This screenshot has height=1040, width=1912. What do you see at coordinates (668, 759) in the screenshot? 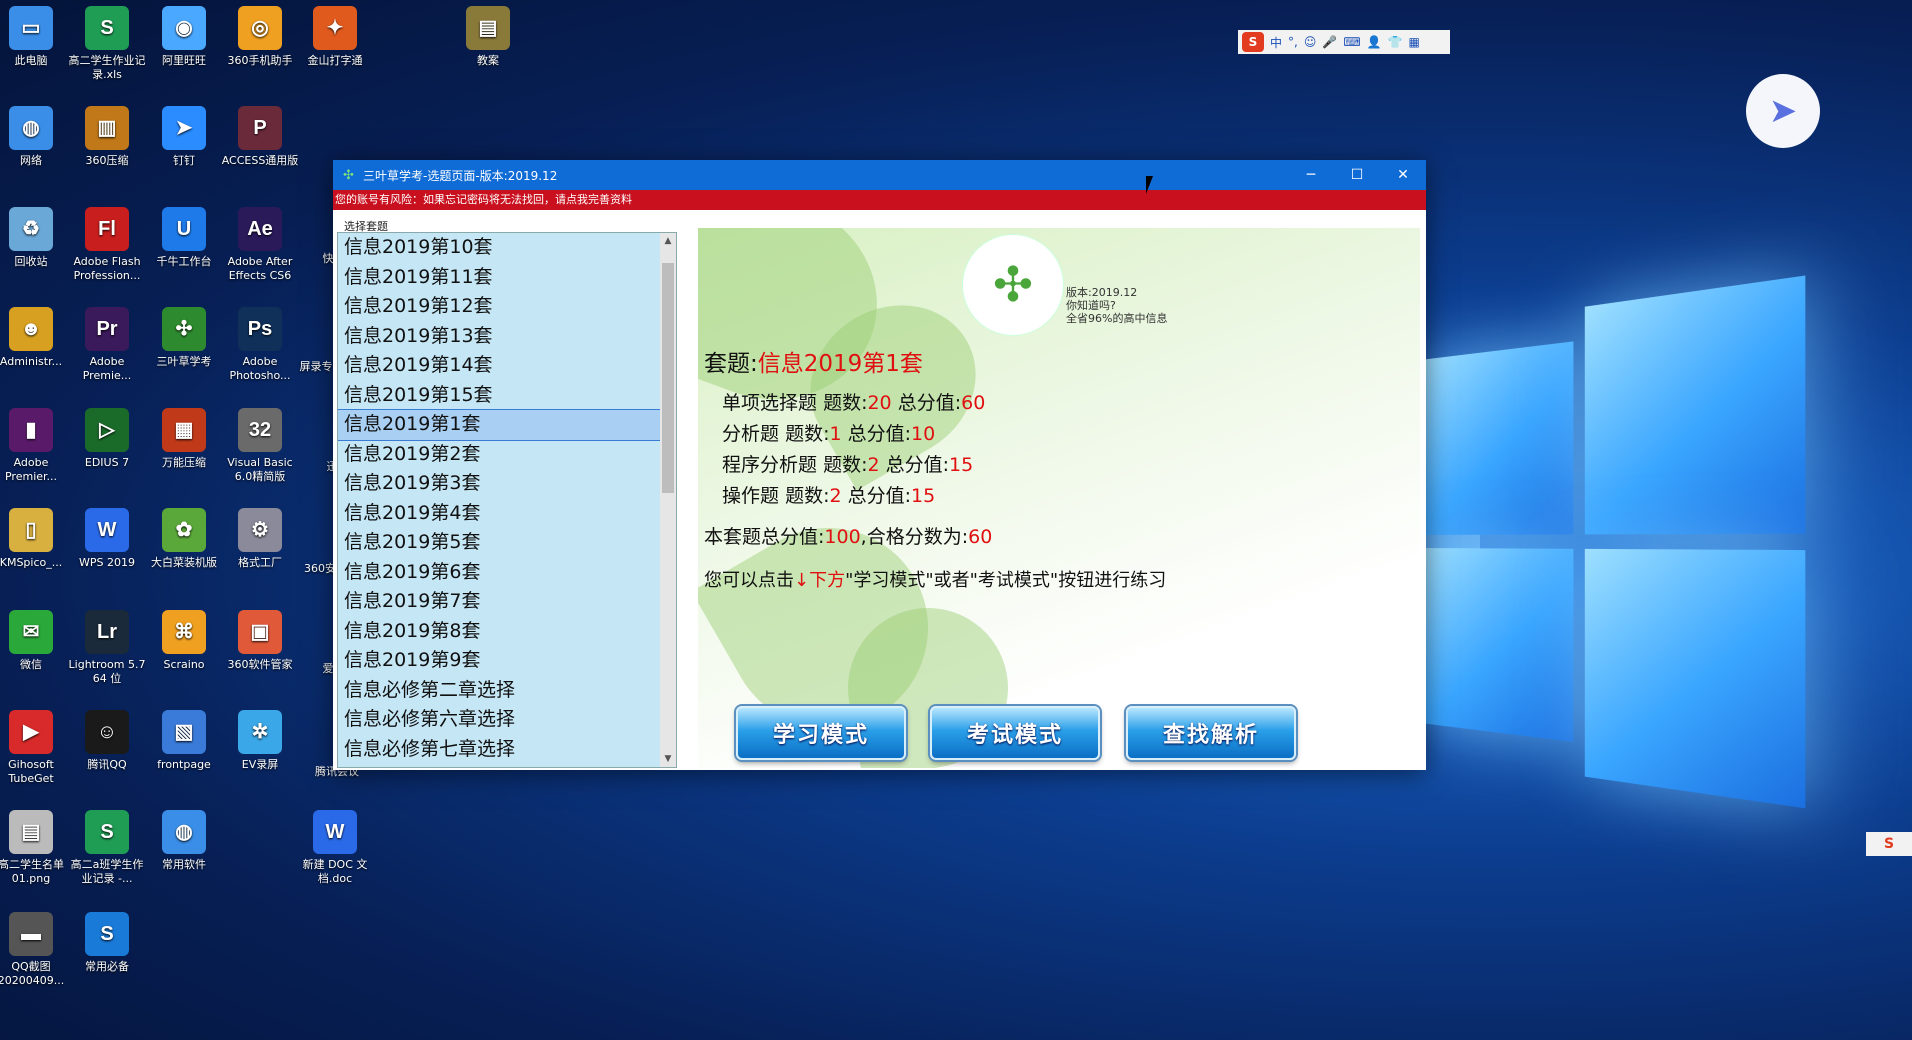
I see `scroll-down-icon: ▼` at bounding box center [668, 759].